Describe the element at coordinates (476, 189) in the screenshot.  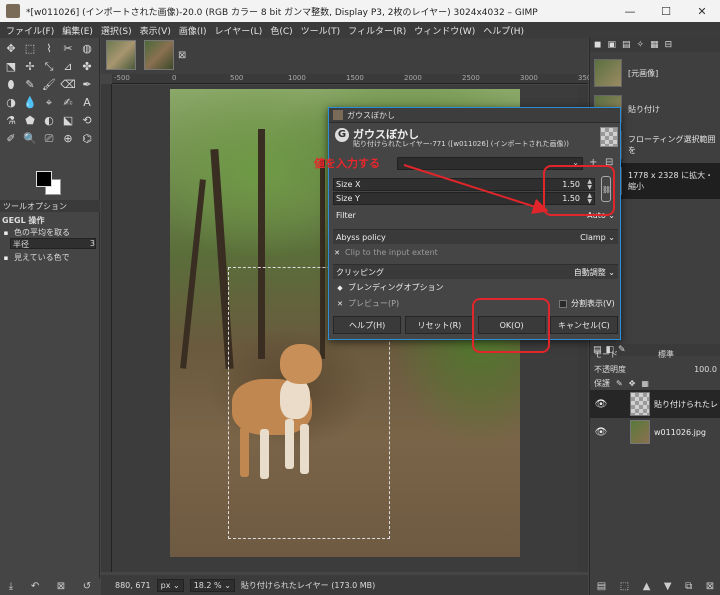
I see `annotation-arrow` at that location.